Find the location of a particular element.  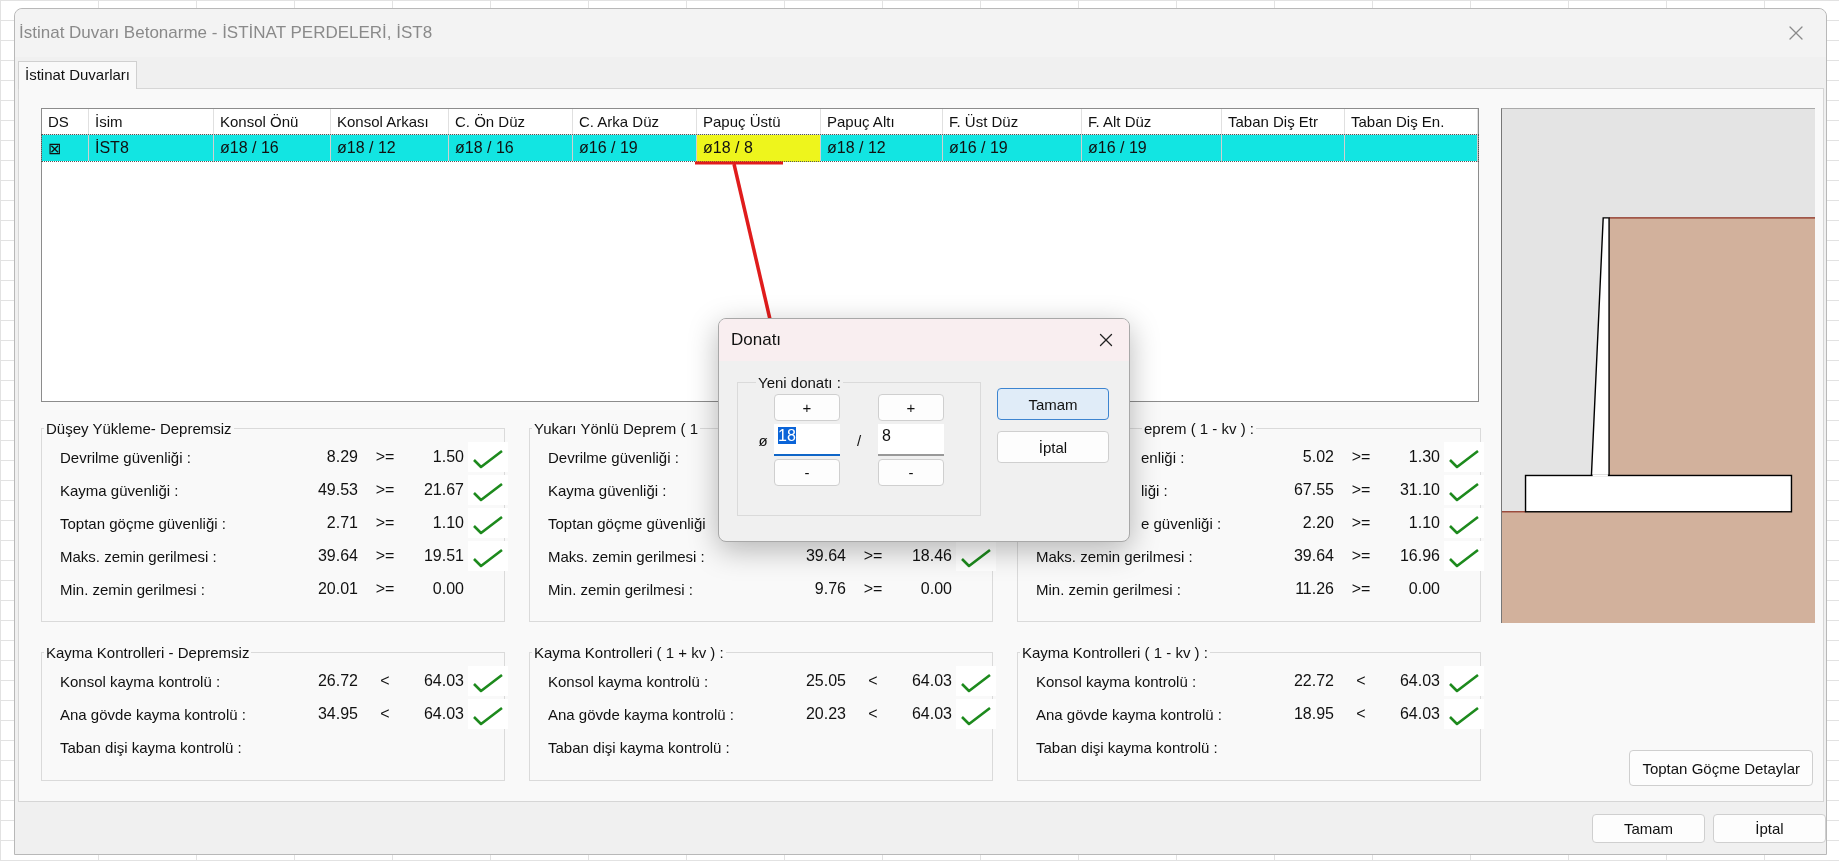

check-value: 8.29 is located at coordinates (341, 457).